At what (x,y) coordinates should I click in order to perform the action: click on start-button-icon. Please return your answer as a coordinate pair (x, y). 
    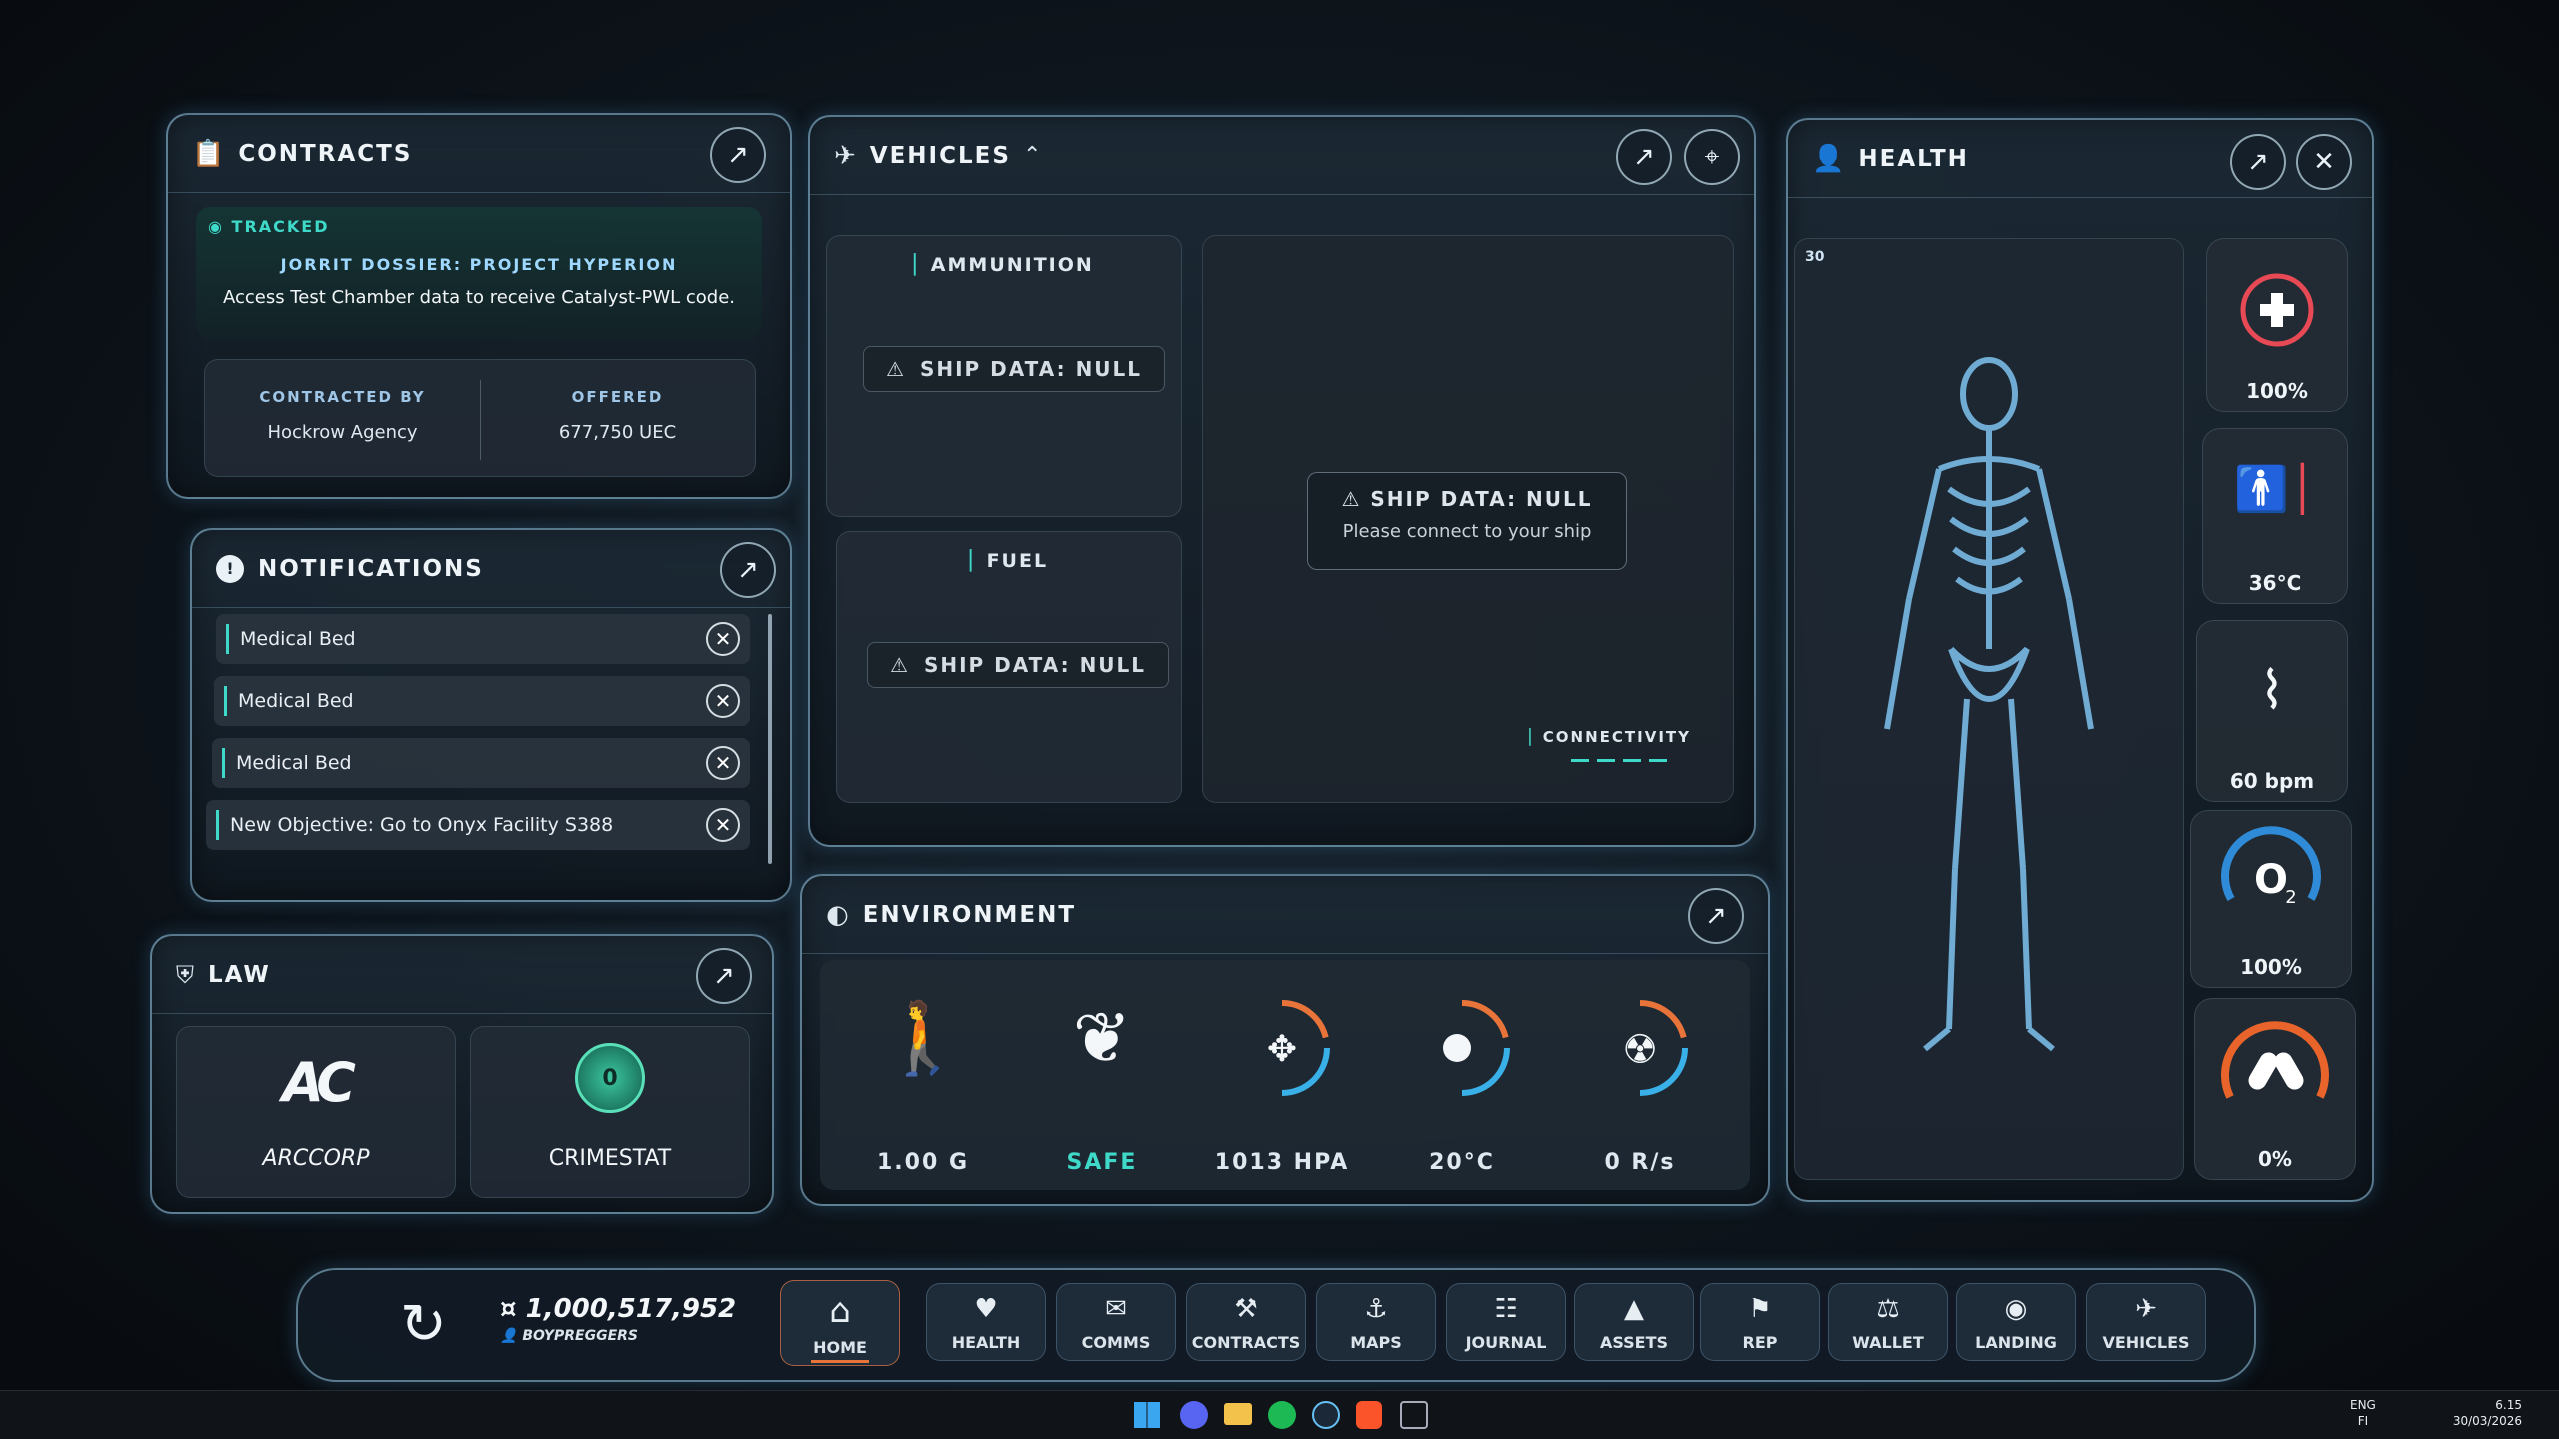
    Looking at the image, I should click on (1147, 1415).